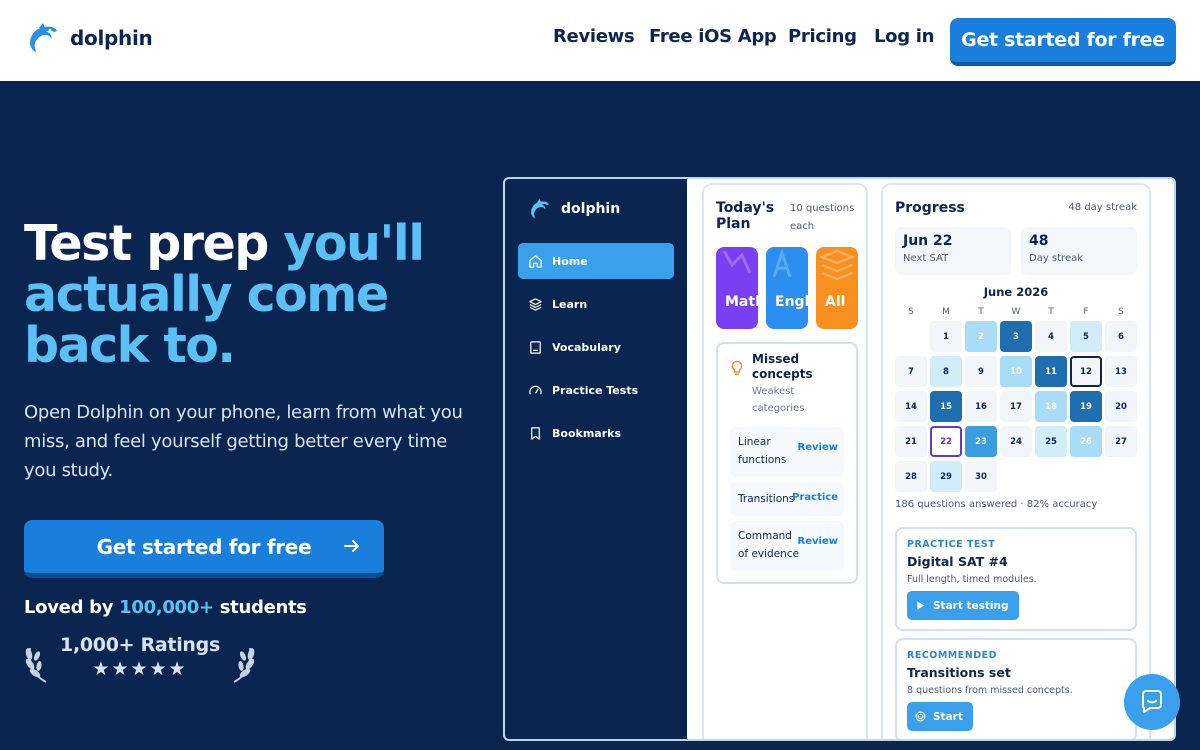 The image size is (1200, 750). I want to click on card-title: Digital SAT #4, so click(957, 561).